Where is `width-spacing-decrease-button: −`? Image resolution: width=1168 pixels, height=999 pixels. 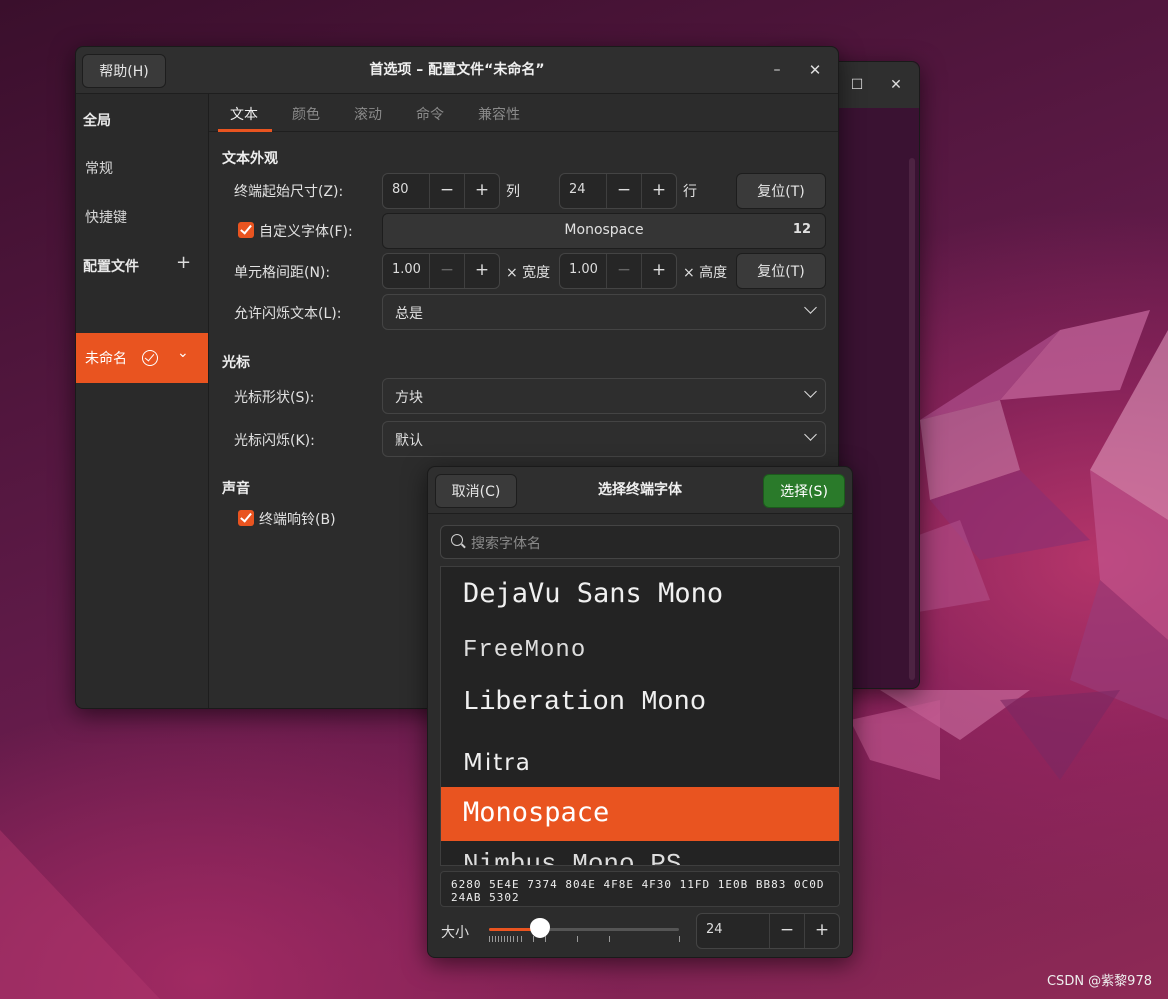 width-spacing-decrease-button: − is located at coordinates (446, 271).